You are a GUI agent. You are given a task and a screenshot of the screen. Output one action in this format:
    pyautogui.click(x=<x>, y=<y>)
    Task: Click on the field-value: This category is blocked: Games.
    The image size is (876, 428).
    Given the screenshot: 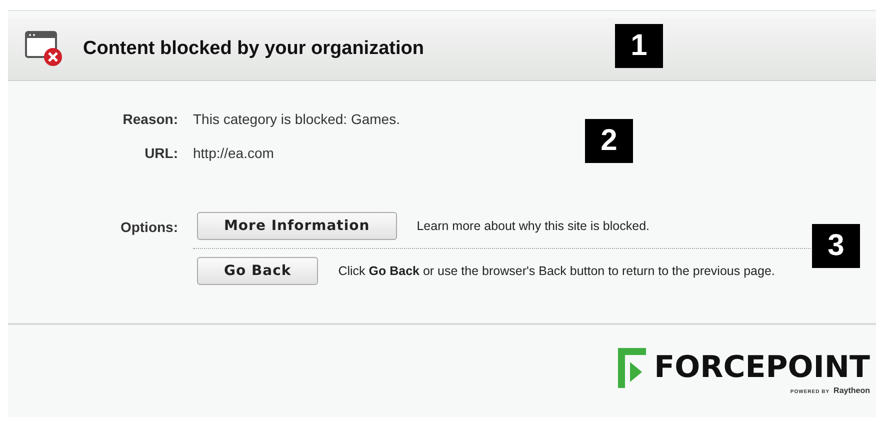 What is the action you would take?
    pyautogui.click(x=297, y=119)
    